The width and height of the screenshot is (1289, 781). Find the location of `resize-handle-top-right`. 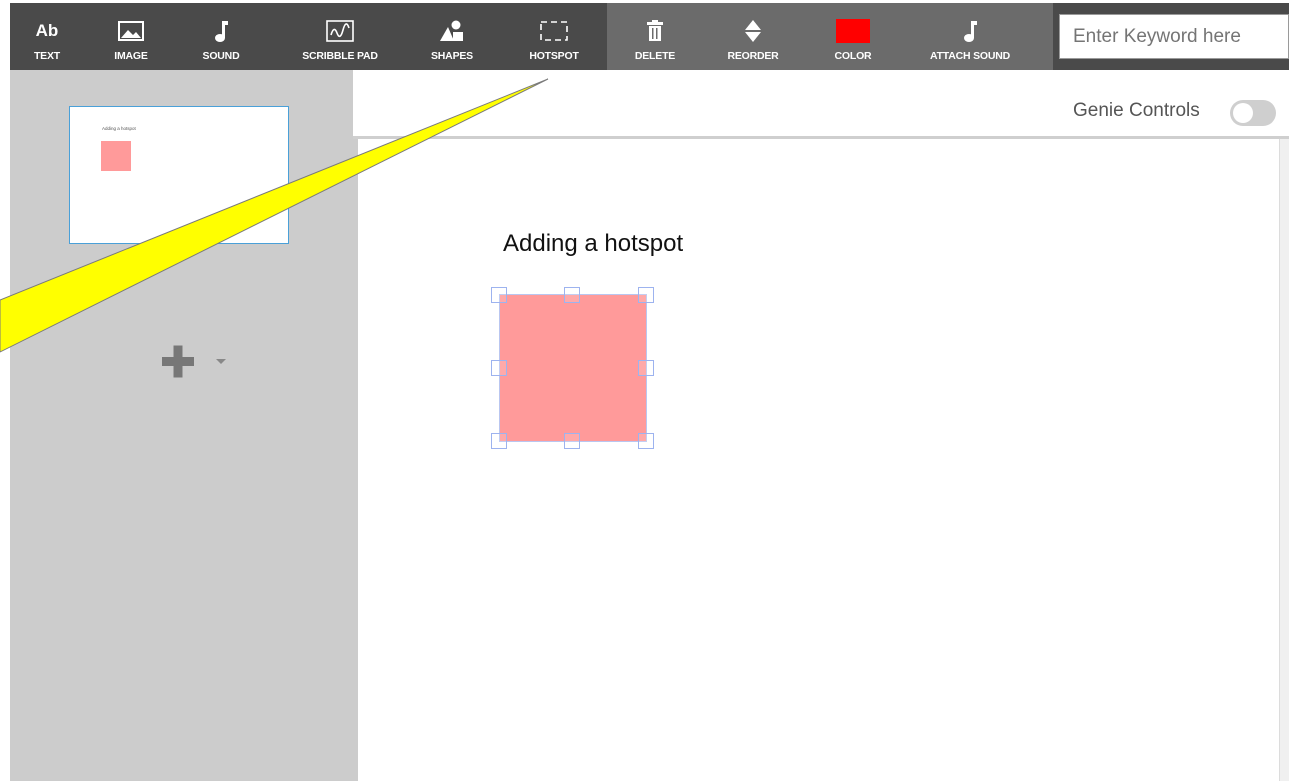

resize-handle-top-right is located at coordinates (646, 295).